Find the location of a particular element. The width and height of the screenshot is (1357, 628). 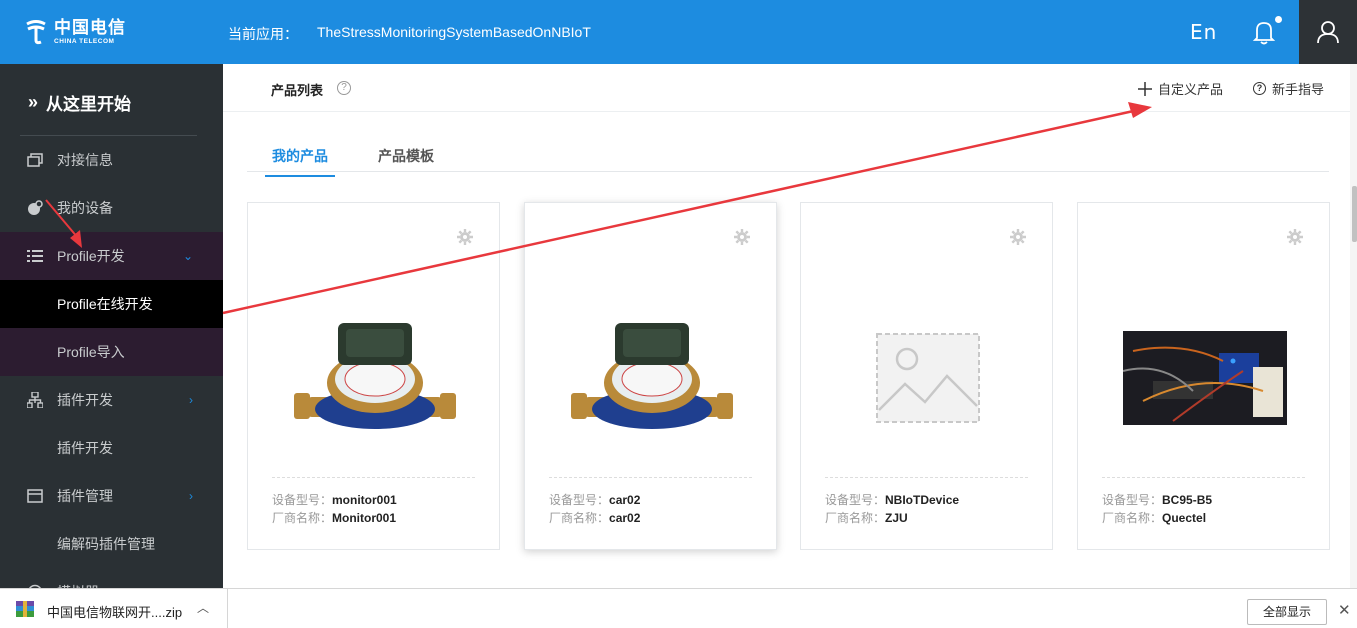

model-value: BC95-B5 is located at coordinates (1187, 500).